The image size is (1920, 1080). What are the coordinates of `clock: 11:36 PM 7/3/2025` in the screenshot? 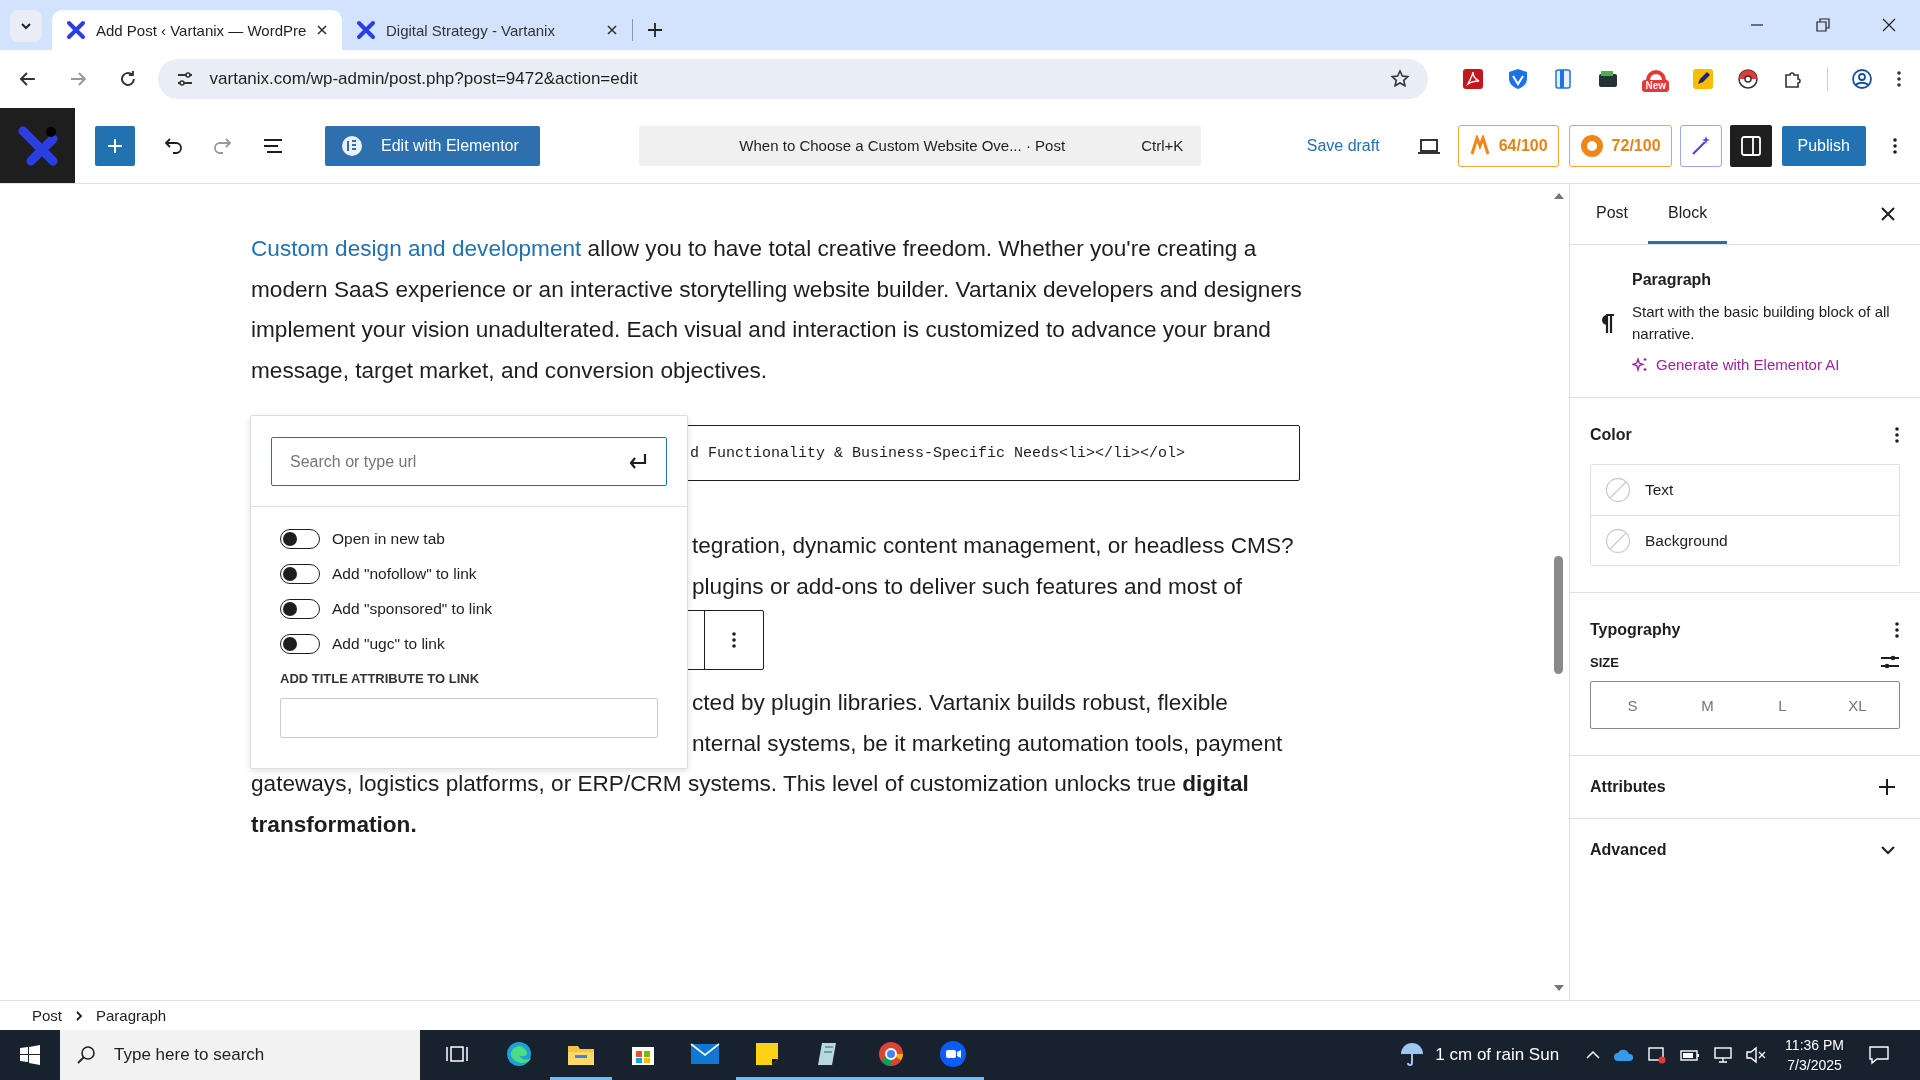 It's located at (1814, 1055).